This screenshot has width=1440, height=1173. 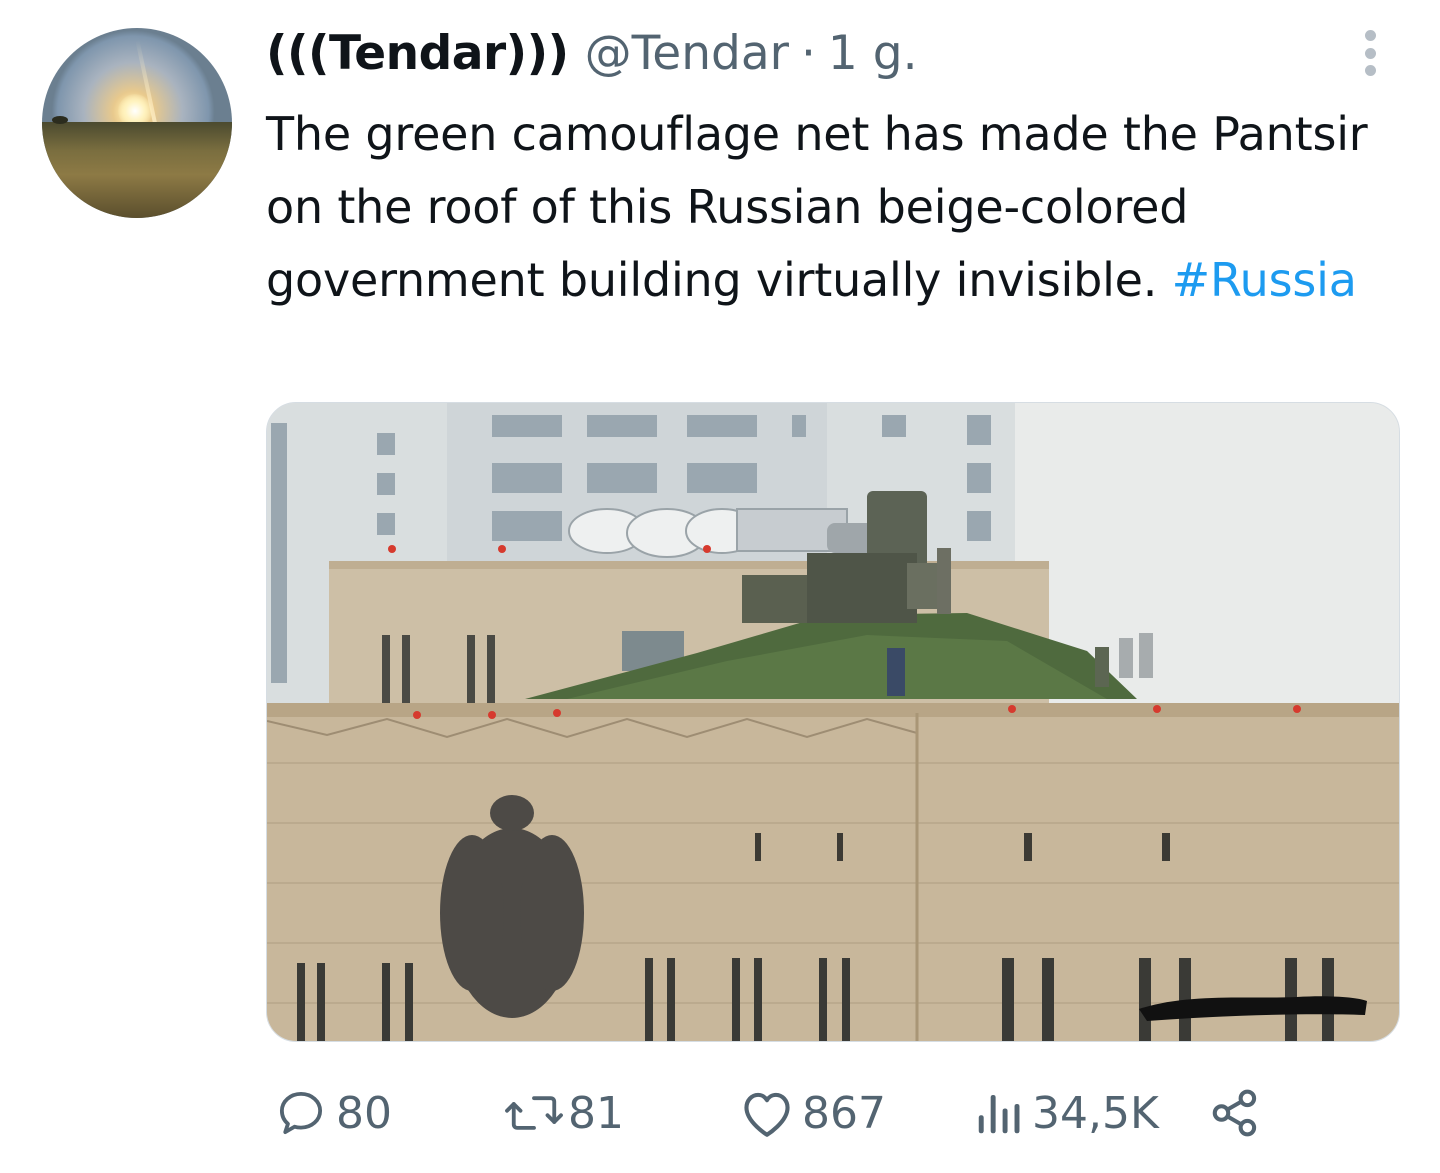 What do you see at coordinates (301, 1113) in the screenshot?
I see `reply-icon` at bounding box center [301, 1113].